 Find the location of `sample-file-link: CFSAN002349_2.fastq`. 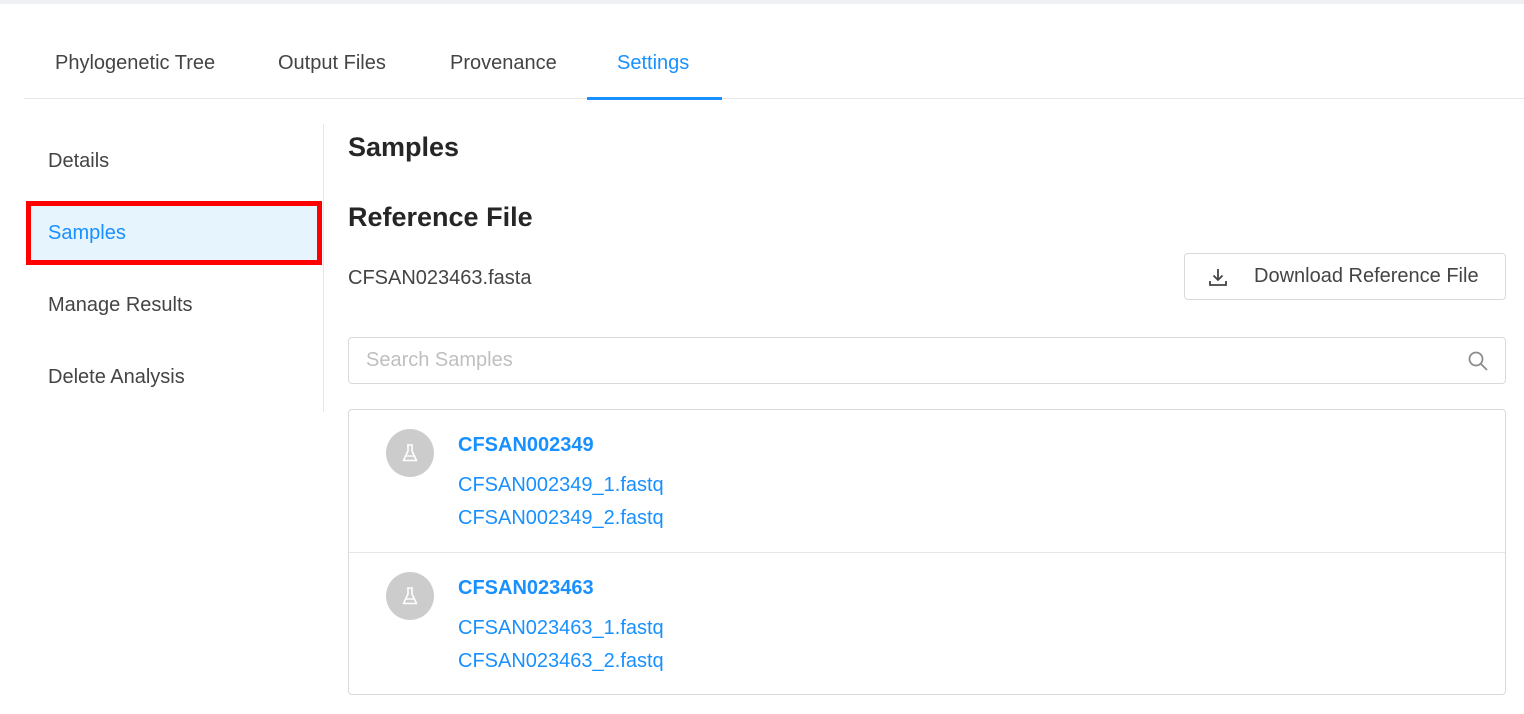

sample-file-link: CFSAN002349_2.fastq is located at coordinates (561, 518).